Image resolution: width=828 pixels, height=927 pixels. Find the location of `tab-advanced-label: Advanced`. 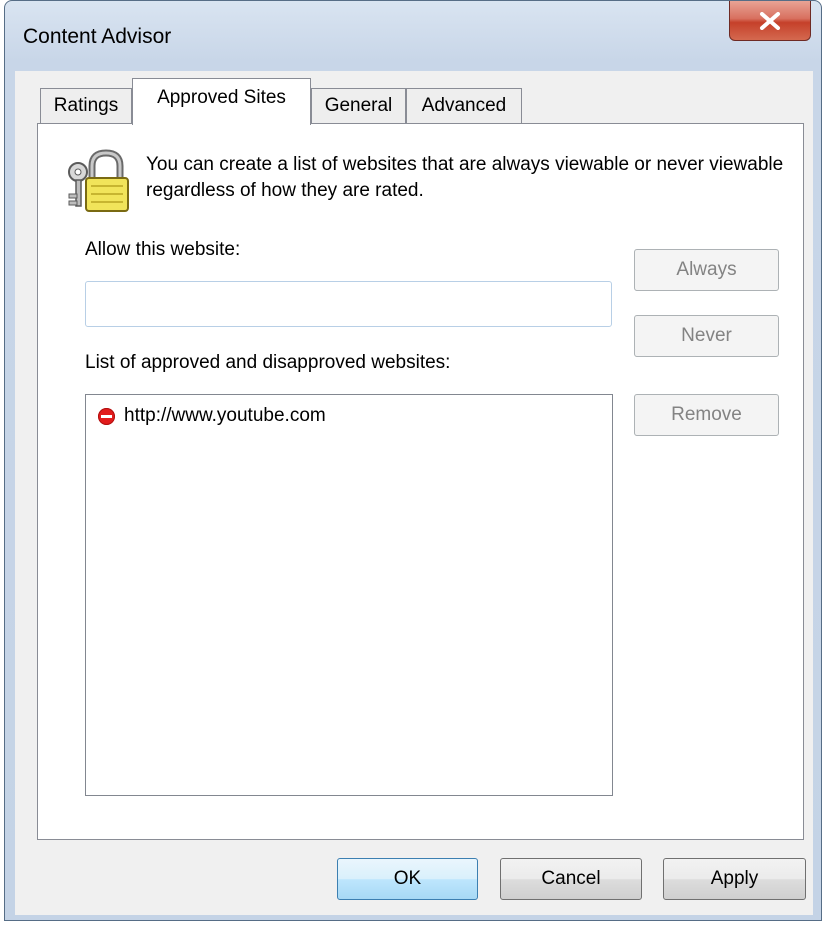

tab-advanced-label: Advanced is located at coordinates (464, 105).